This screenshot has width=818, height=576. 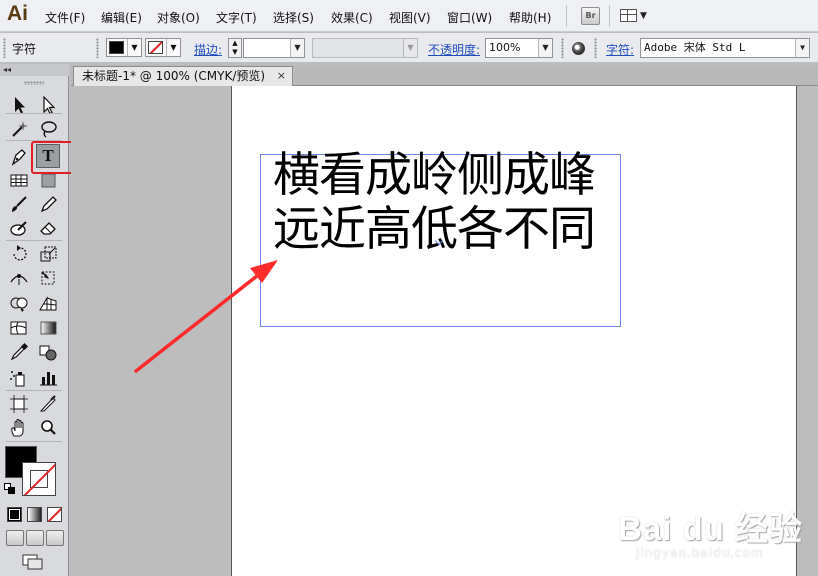 I want to click on blend-tool, so click(x=48, y=352).